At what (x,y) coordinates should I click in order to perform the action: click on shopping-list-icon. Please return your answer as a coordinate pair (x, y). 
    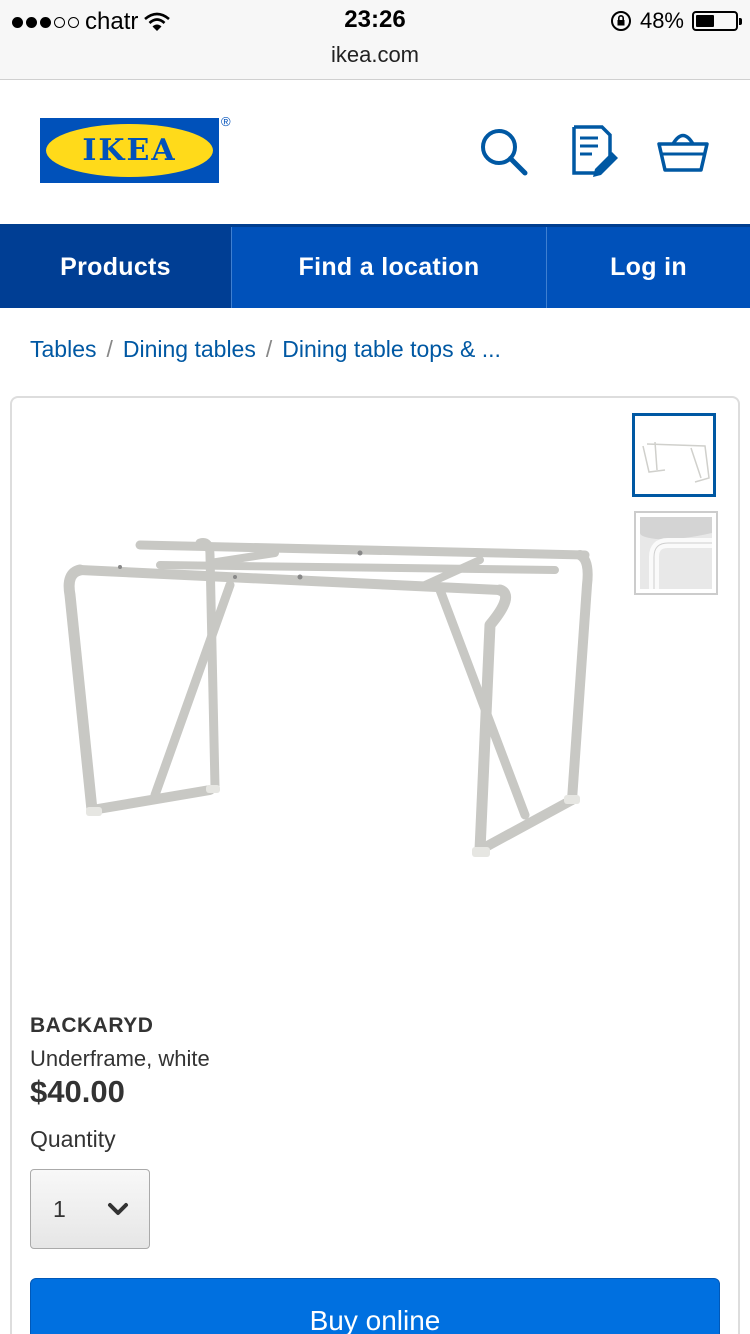
    Looking at the image, I should click on (596, 152).